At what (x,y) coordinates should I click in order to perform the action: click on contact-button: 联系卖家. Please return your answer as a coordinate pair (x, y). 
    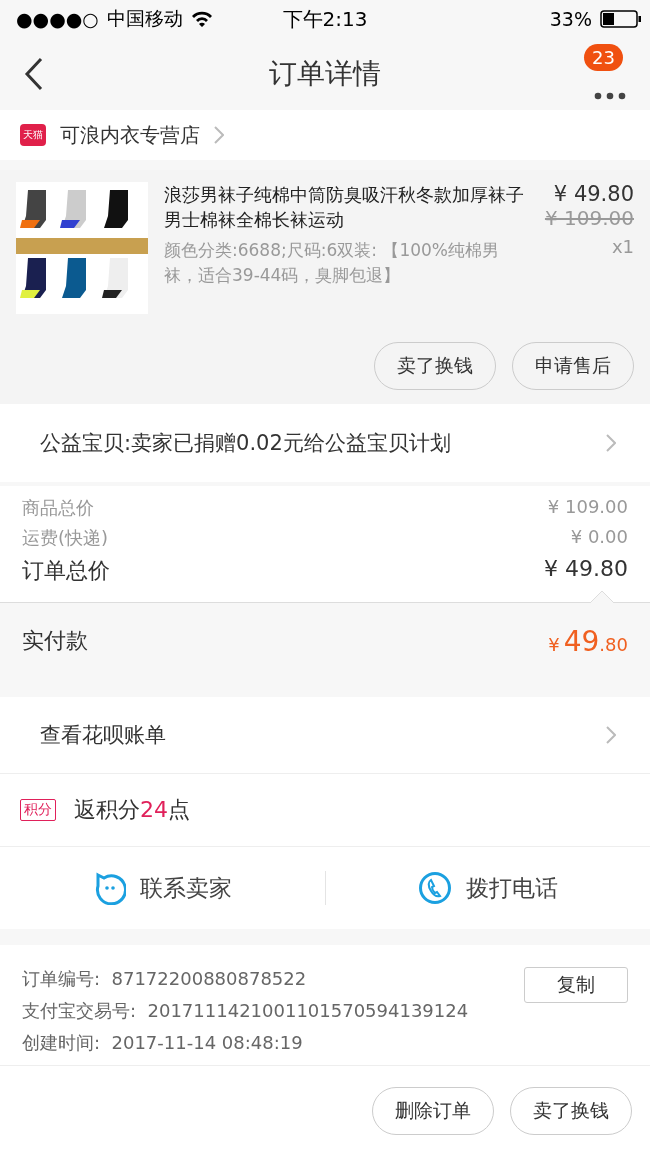
    Looking at the image, I should click on (163, 888).